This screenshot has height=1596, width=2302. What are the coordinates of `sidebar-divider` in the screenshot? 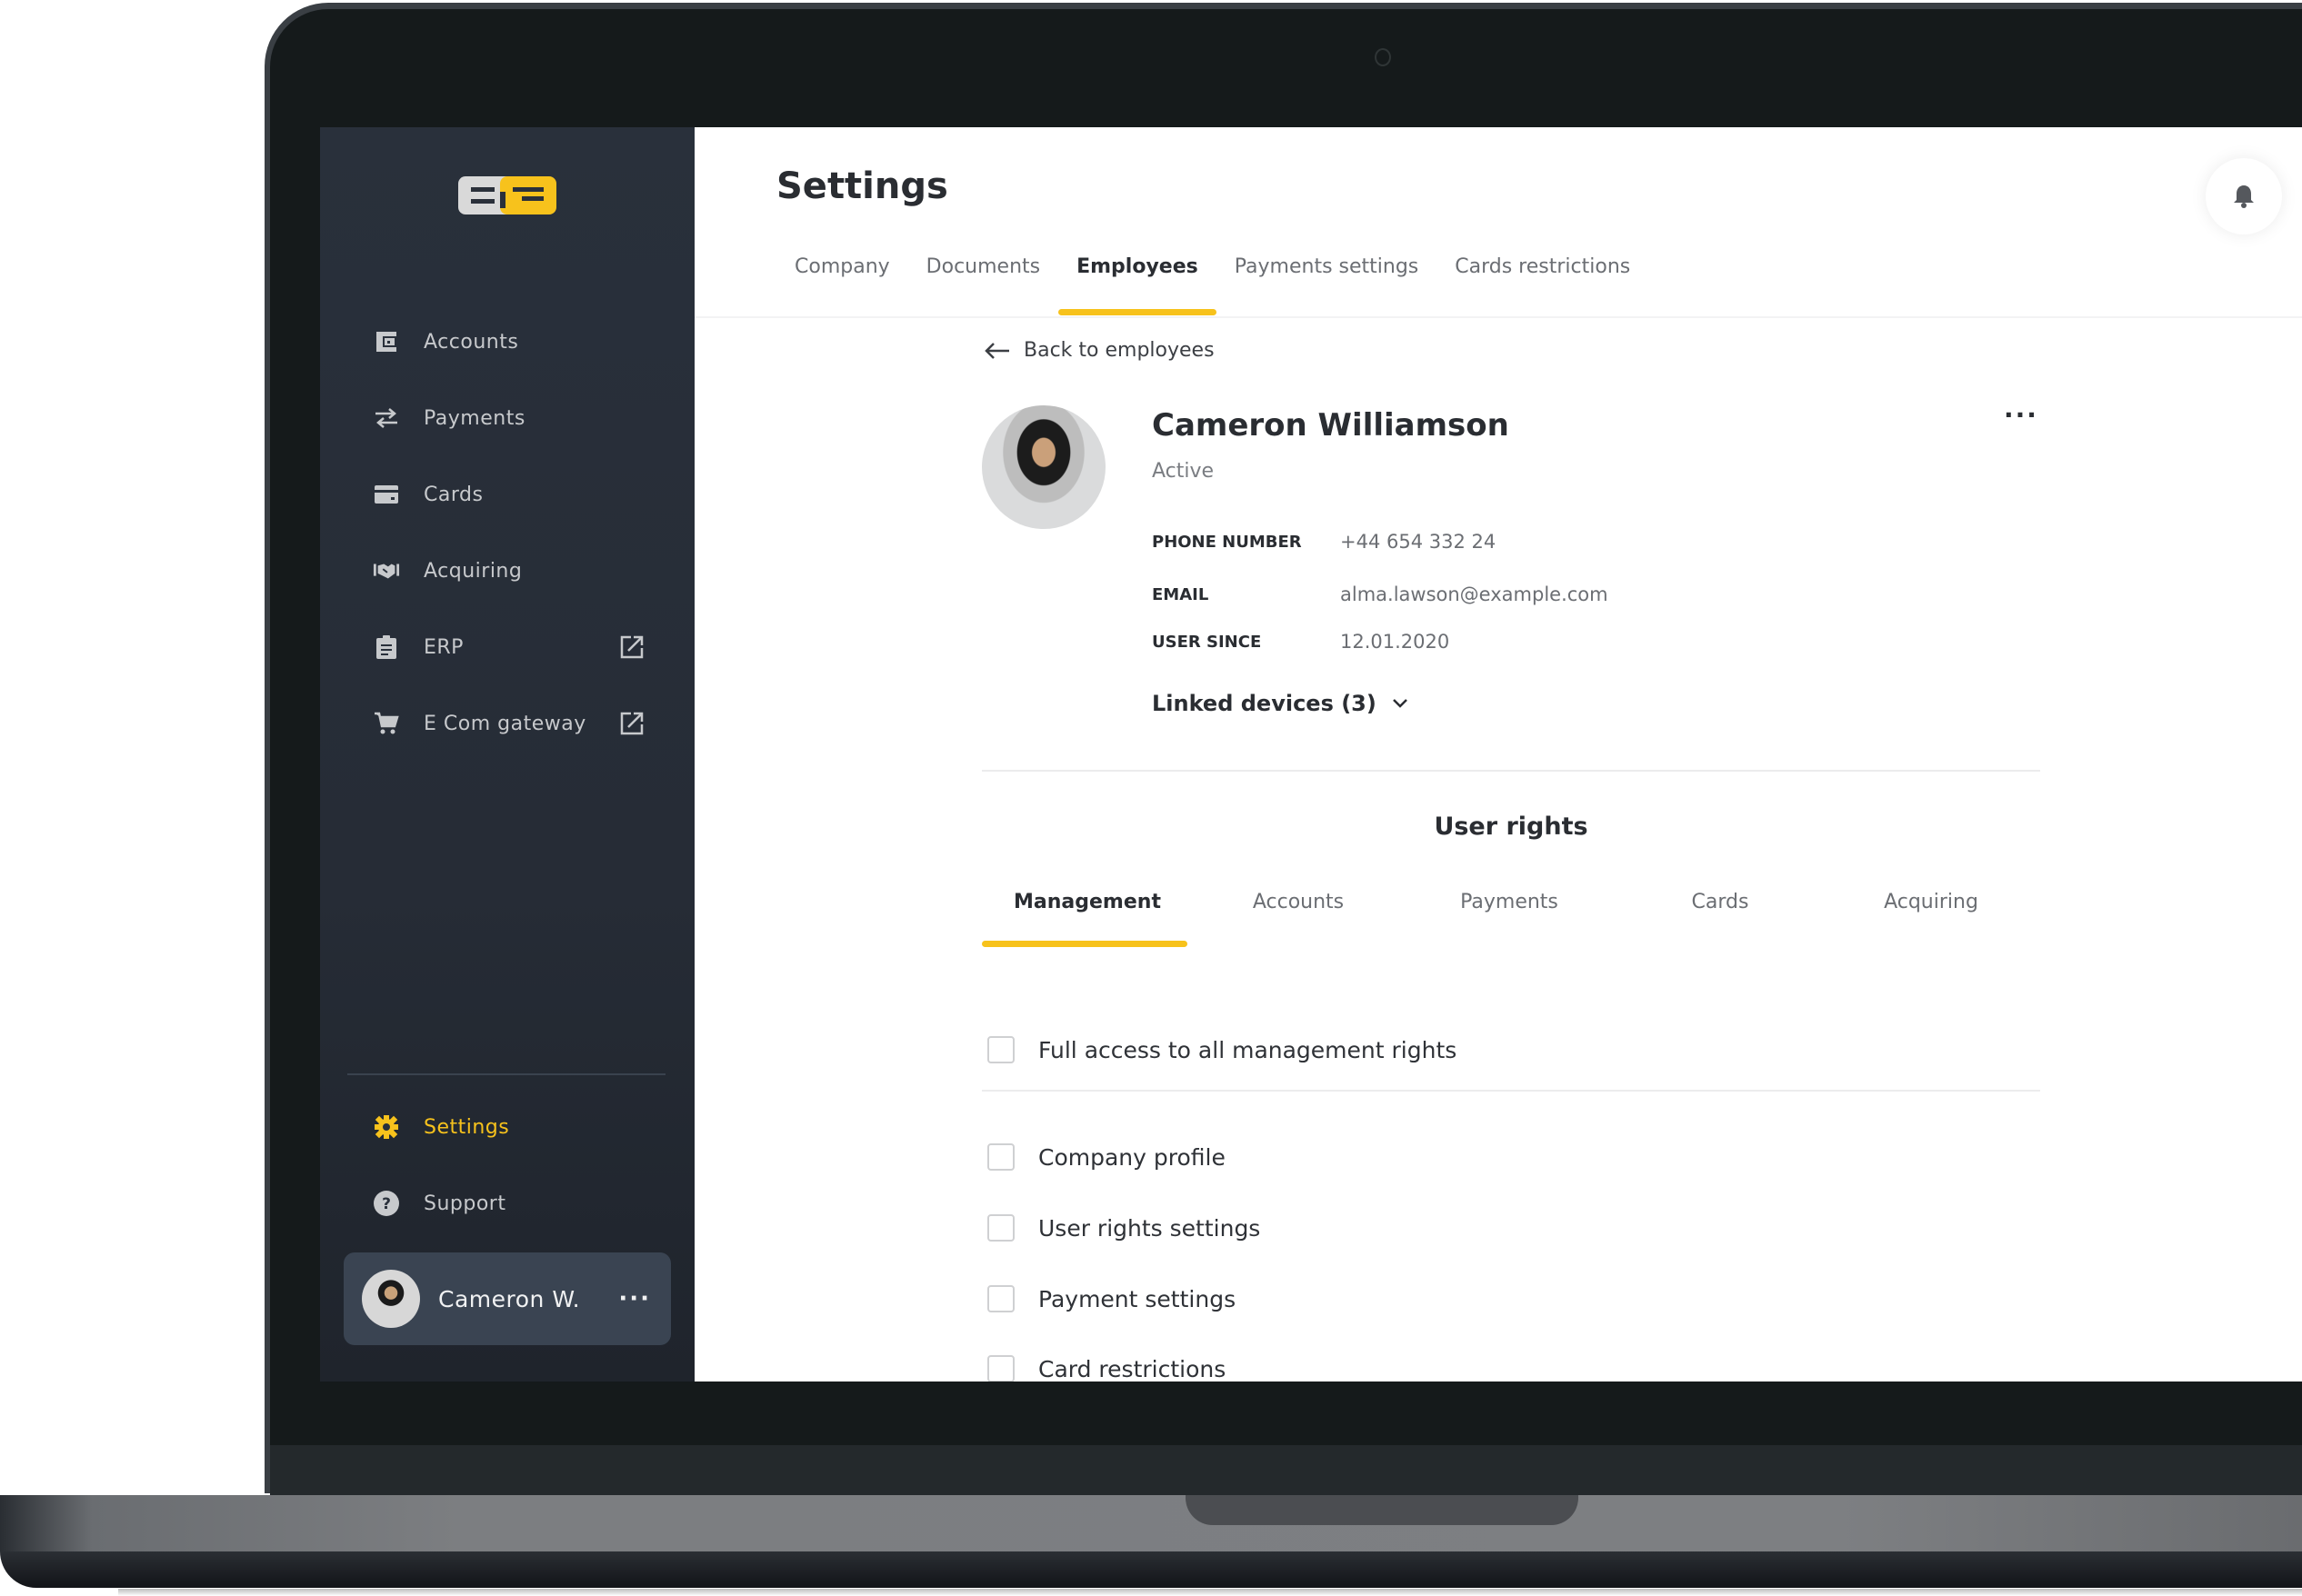 It's located at (507, 1074).